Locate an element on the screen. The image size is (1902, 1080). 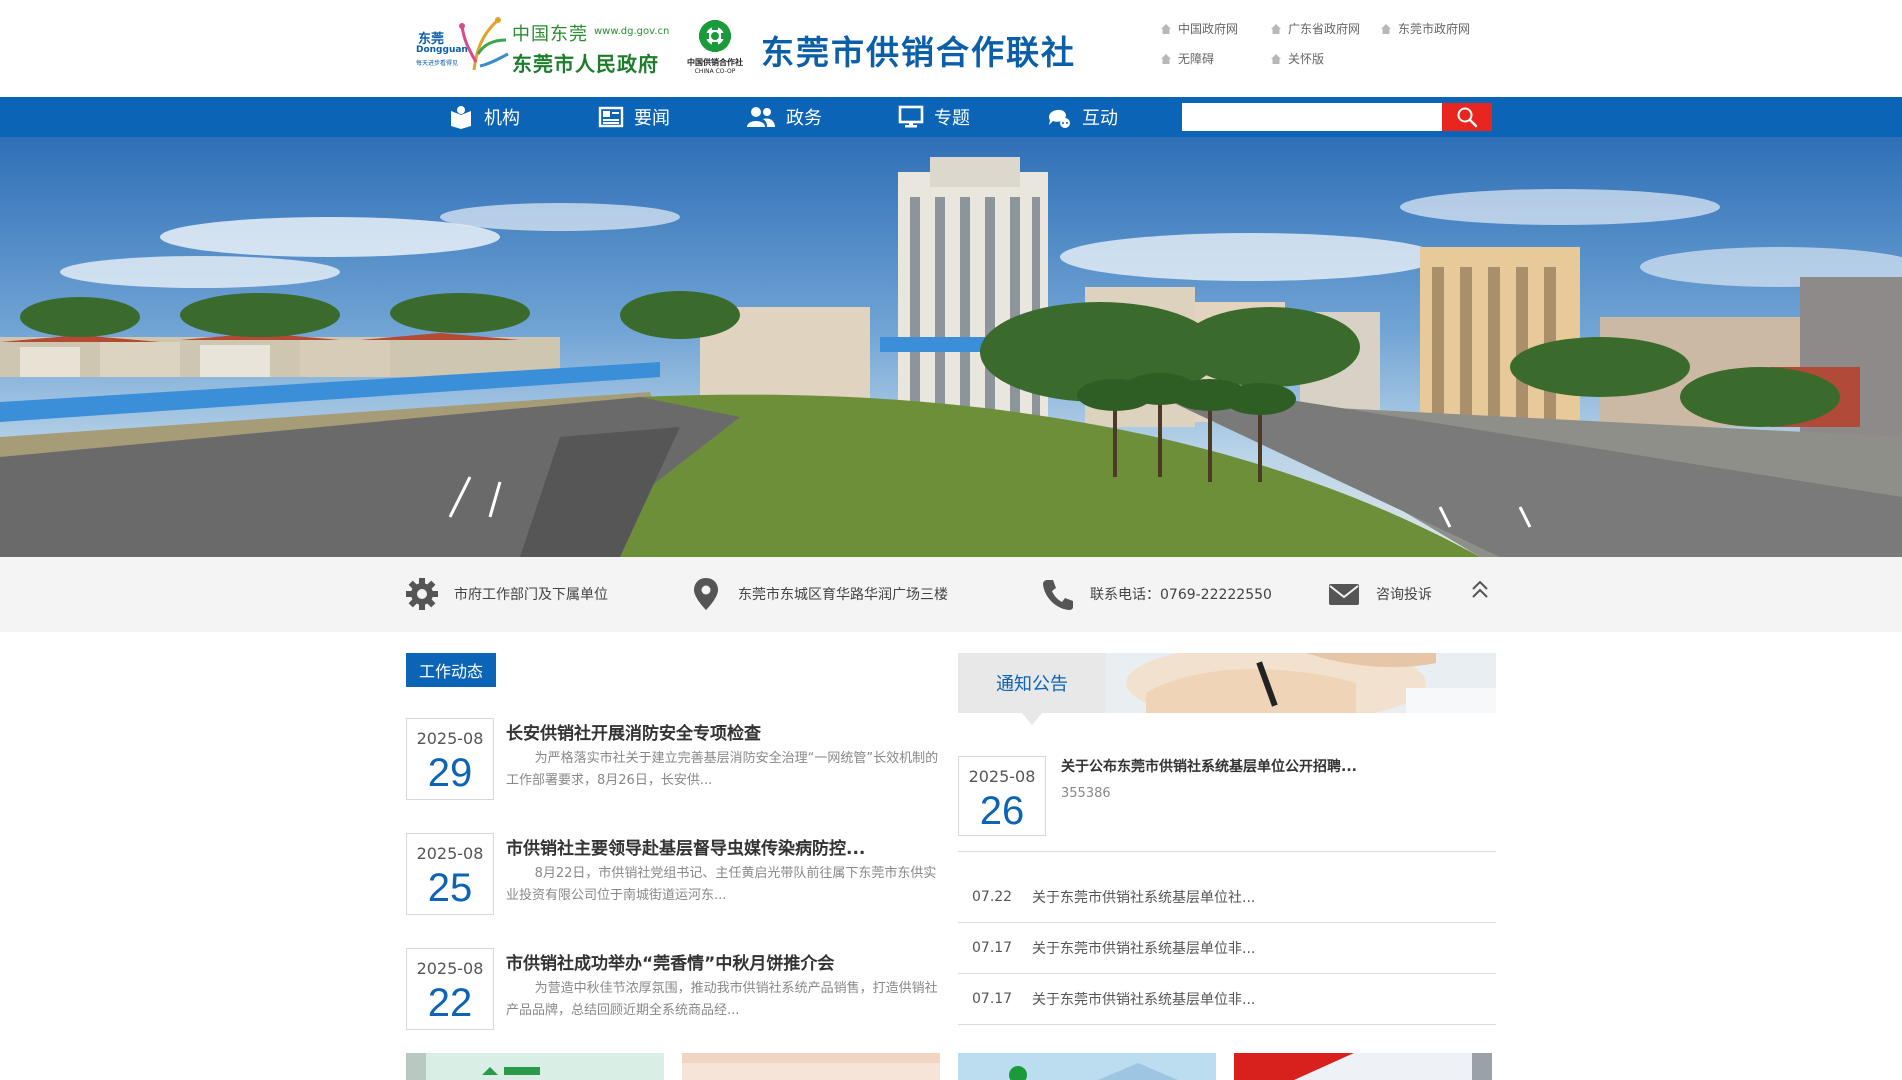
top-link-china-gov: 中国政府网 is located at coordinates (1199, 28).